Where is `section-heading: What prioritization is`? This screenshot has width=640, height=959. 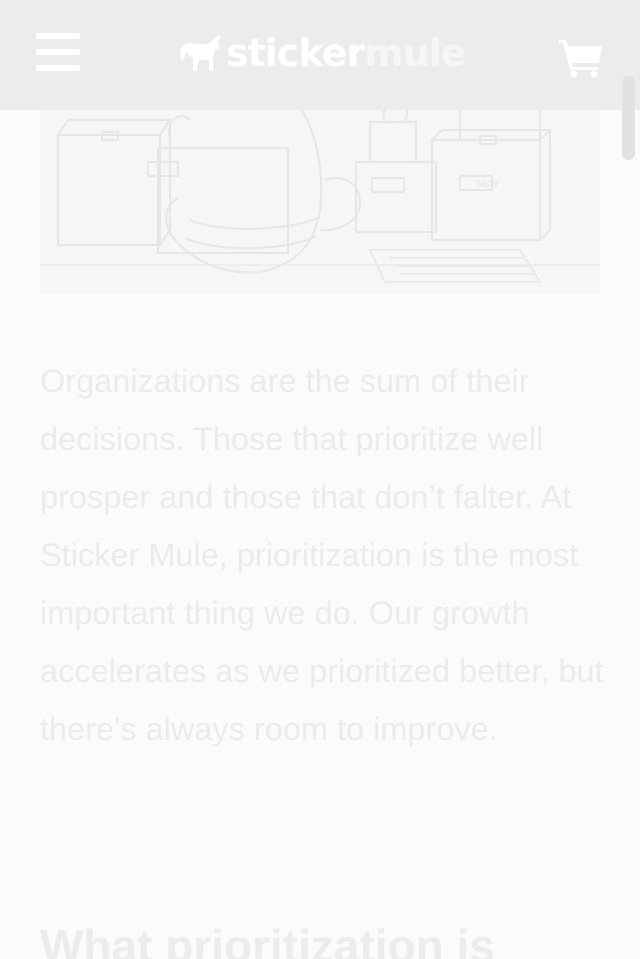 section-heading: What prioritization is is located at coordinates (267, 939).